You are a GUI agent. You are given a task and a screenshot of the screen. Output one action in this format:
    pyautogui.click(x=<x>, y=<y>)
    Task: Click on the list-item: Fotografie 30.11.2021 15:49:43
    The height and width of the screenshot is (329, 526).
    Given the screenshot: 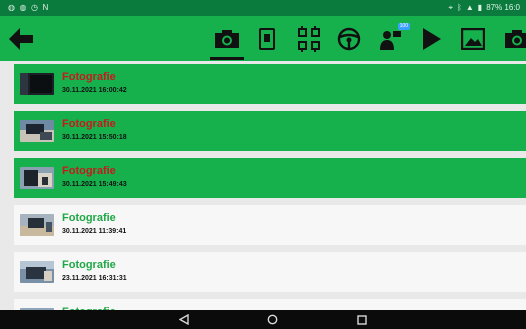 What is the action you would take?
    pyautogui.click(x=270, y=178)
    